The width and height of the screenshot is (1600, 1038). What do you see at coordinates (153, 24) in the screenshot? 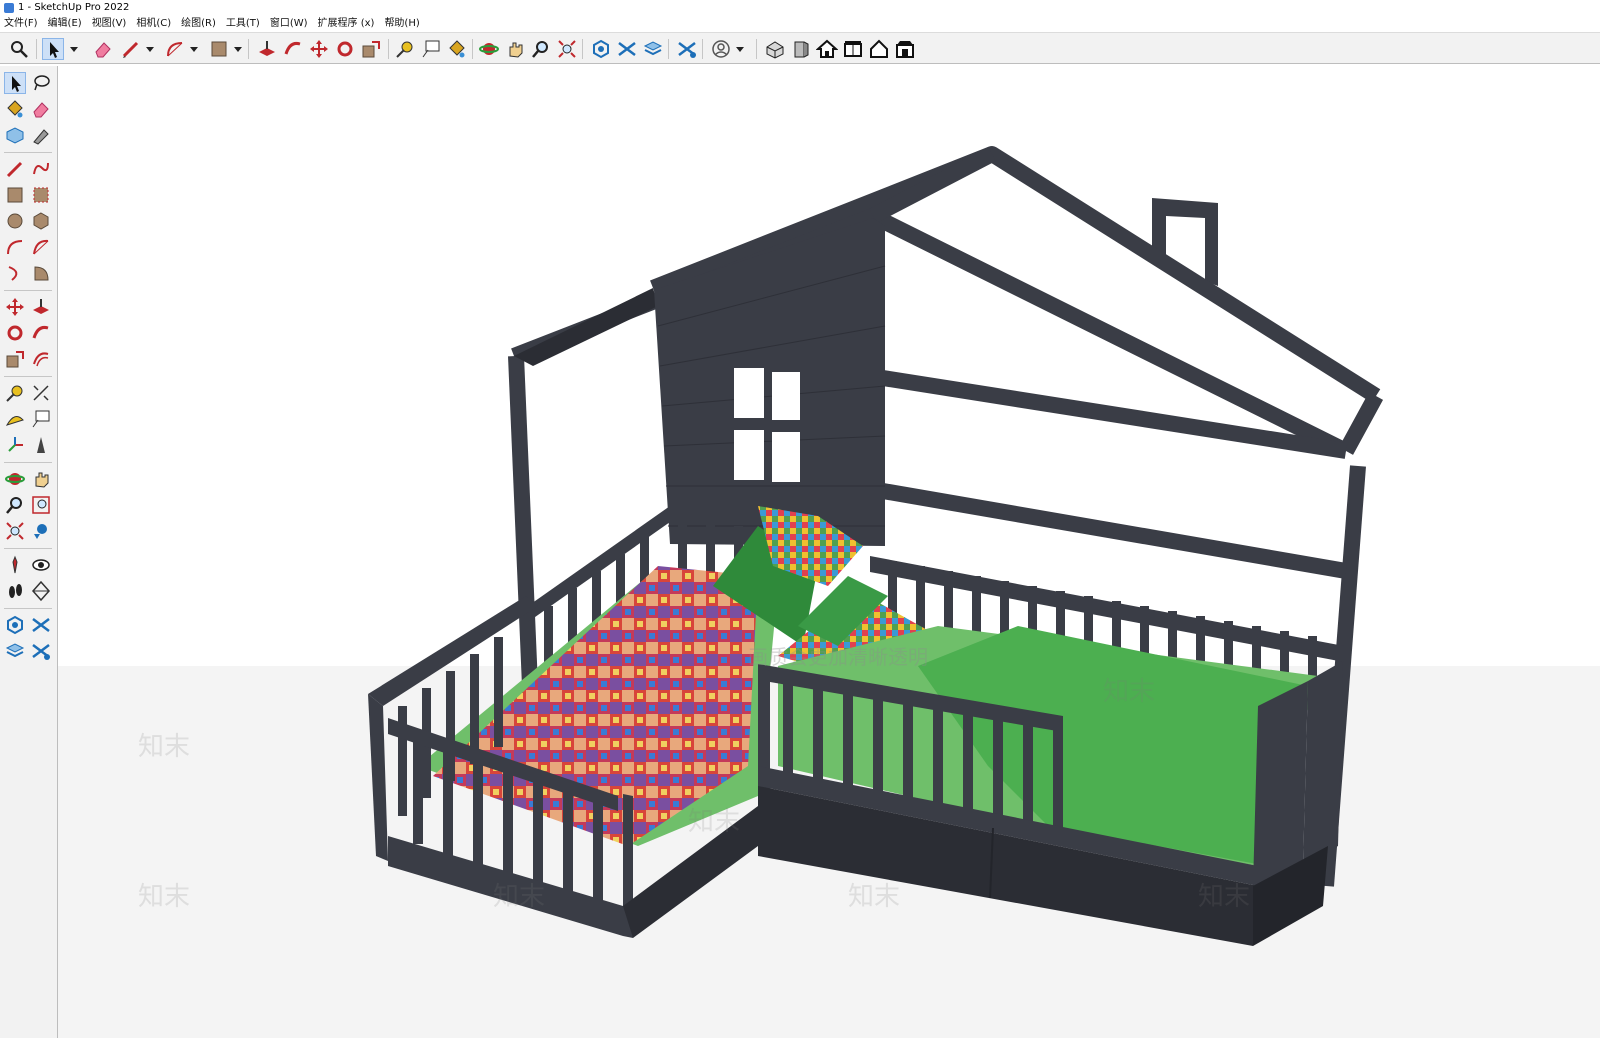
I see `menu-camera: 相机(C)` at bounding box center [153, 24].